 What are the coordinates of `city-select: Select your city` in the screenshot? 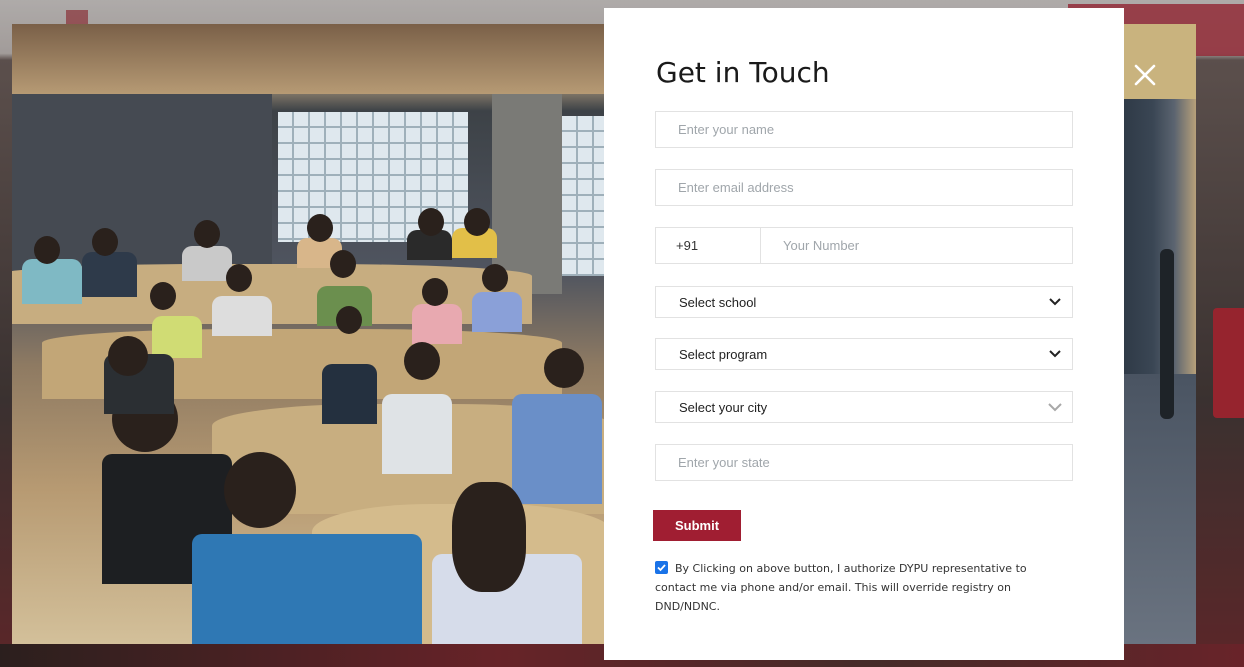 It's located at (864, 407).